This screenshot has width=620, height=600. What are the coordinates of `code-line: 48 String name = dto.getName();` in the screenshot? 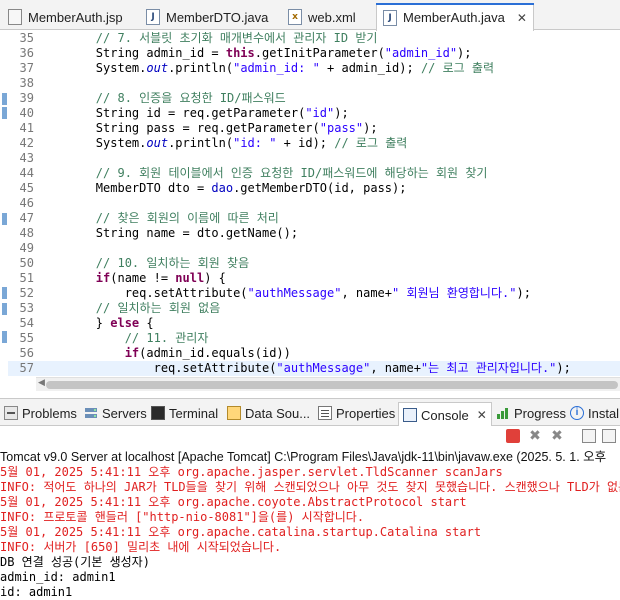 It's located at (314, 233).